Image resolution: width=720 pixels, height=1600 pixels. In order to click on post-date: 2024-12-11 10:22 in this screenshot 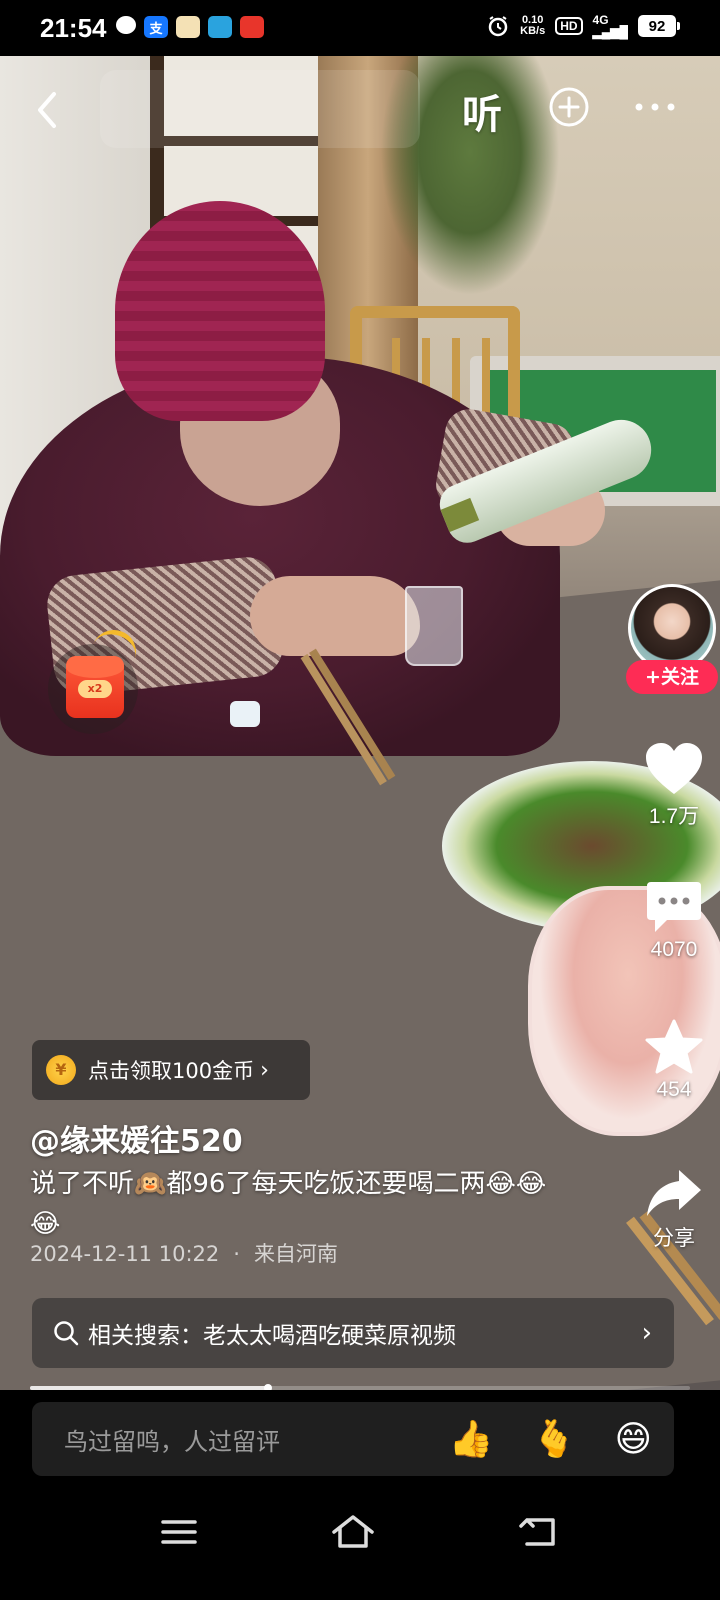, I will do `click(125, 1254)`.